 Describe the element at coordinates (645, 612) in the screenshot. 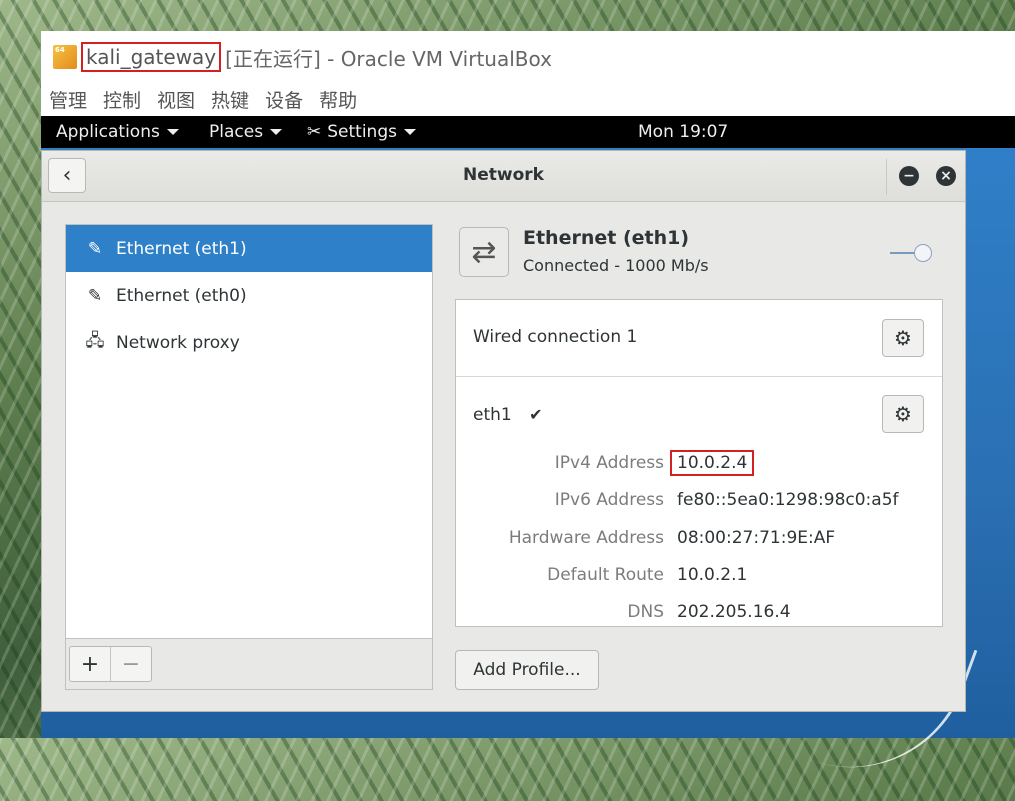

I see `detail-key: DNS` at that location.